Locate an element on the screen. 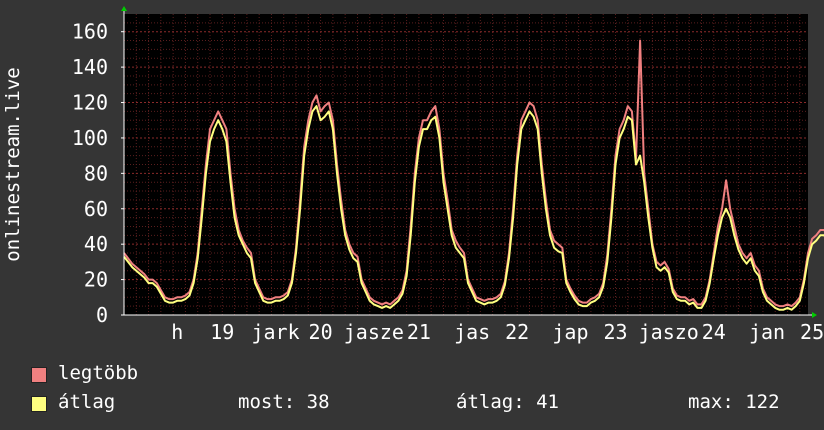  x-tick-label: jap is located at coordinates (570, 332).